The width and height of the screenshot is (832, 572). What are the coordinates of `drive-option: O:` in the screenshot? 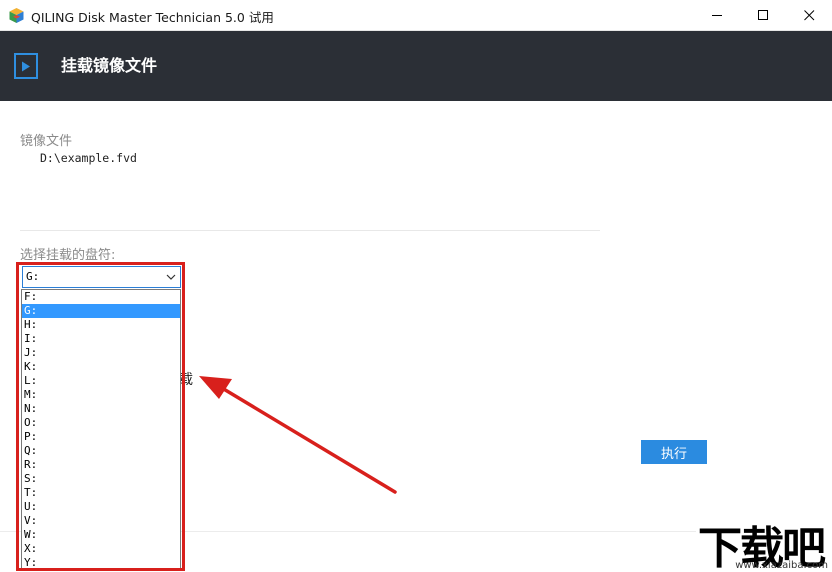 It's located at (101, 423).